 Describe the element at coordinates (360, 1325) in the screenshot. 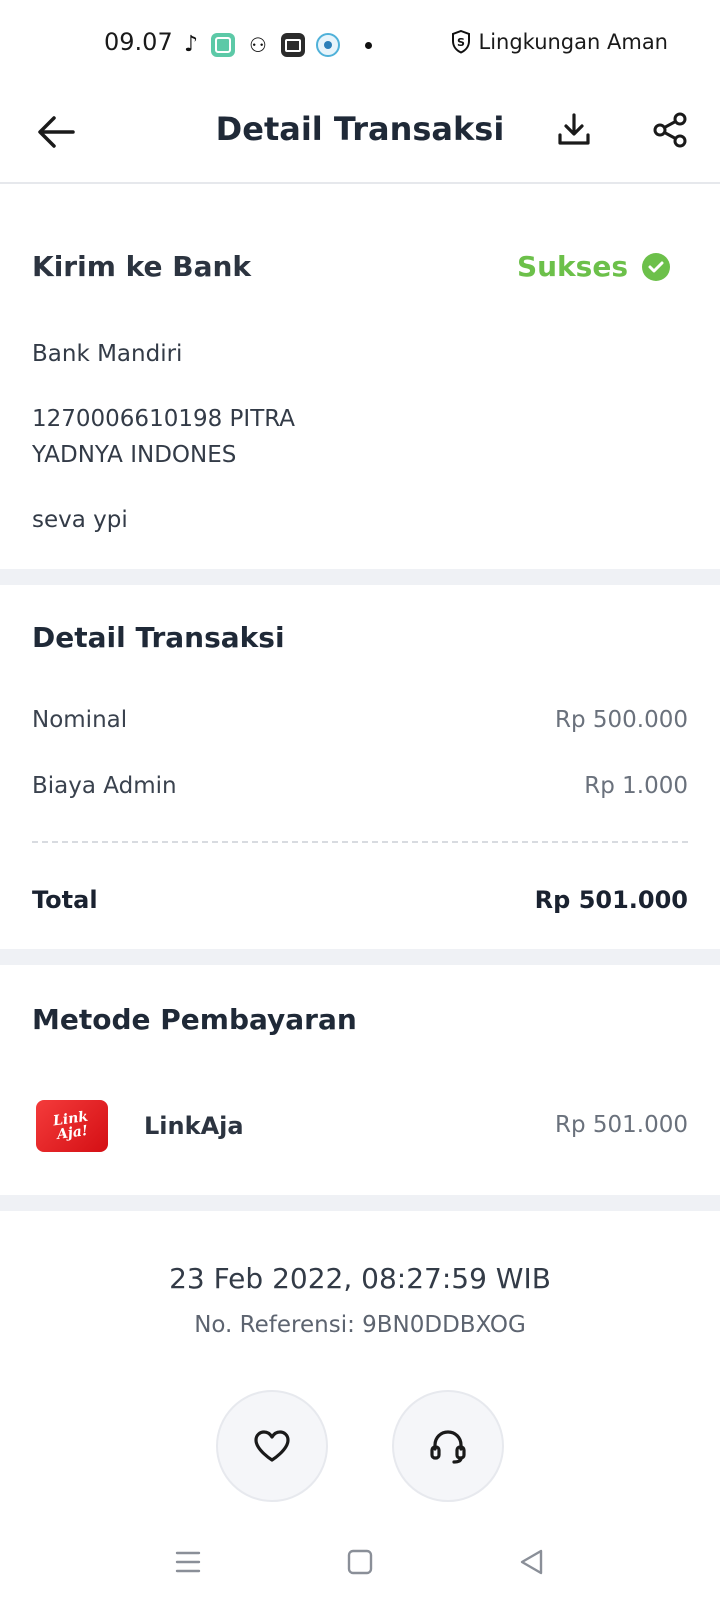

I see `reference-number: No. Referensi: 9BN0DDBXOG` at that location.